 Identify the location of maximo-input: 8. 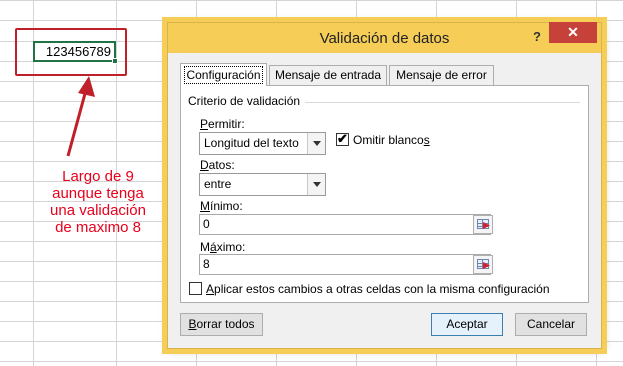
(345, 264).